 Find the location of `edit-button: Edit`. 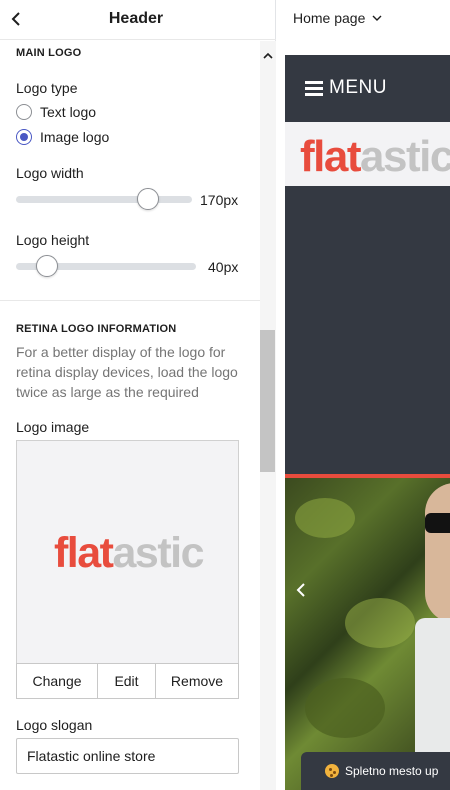

edit-button: Edit is located at coordinates (127, 681).